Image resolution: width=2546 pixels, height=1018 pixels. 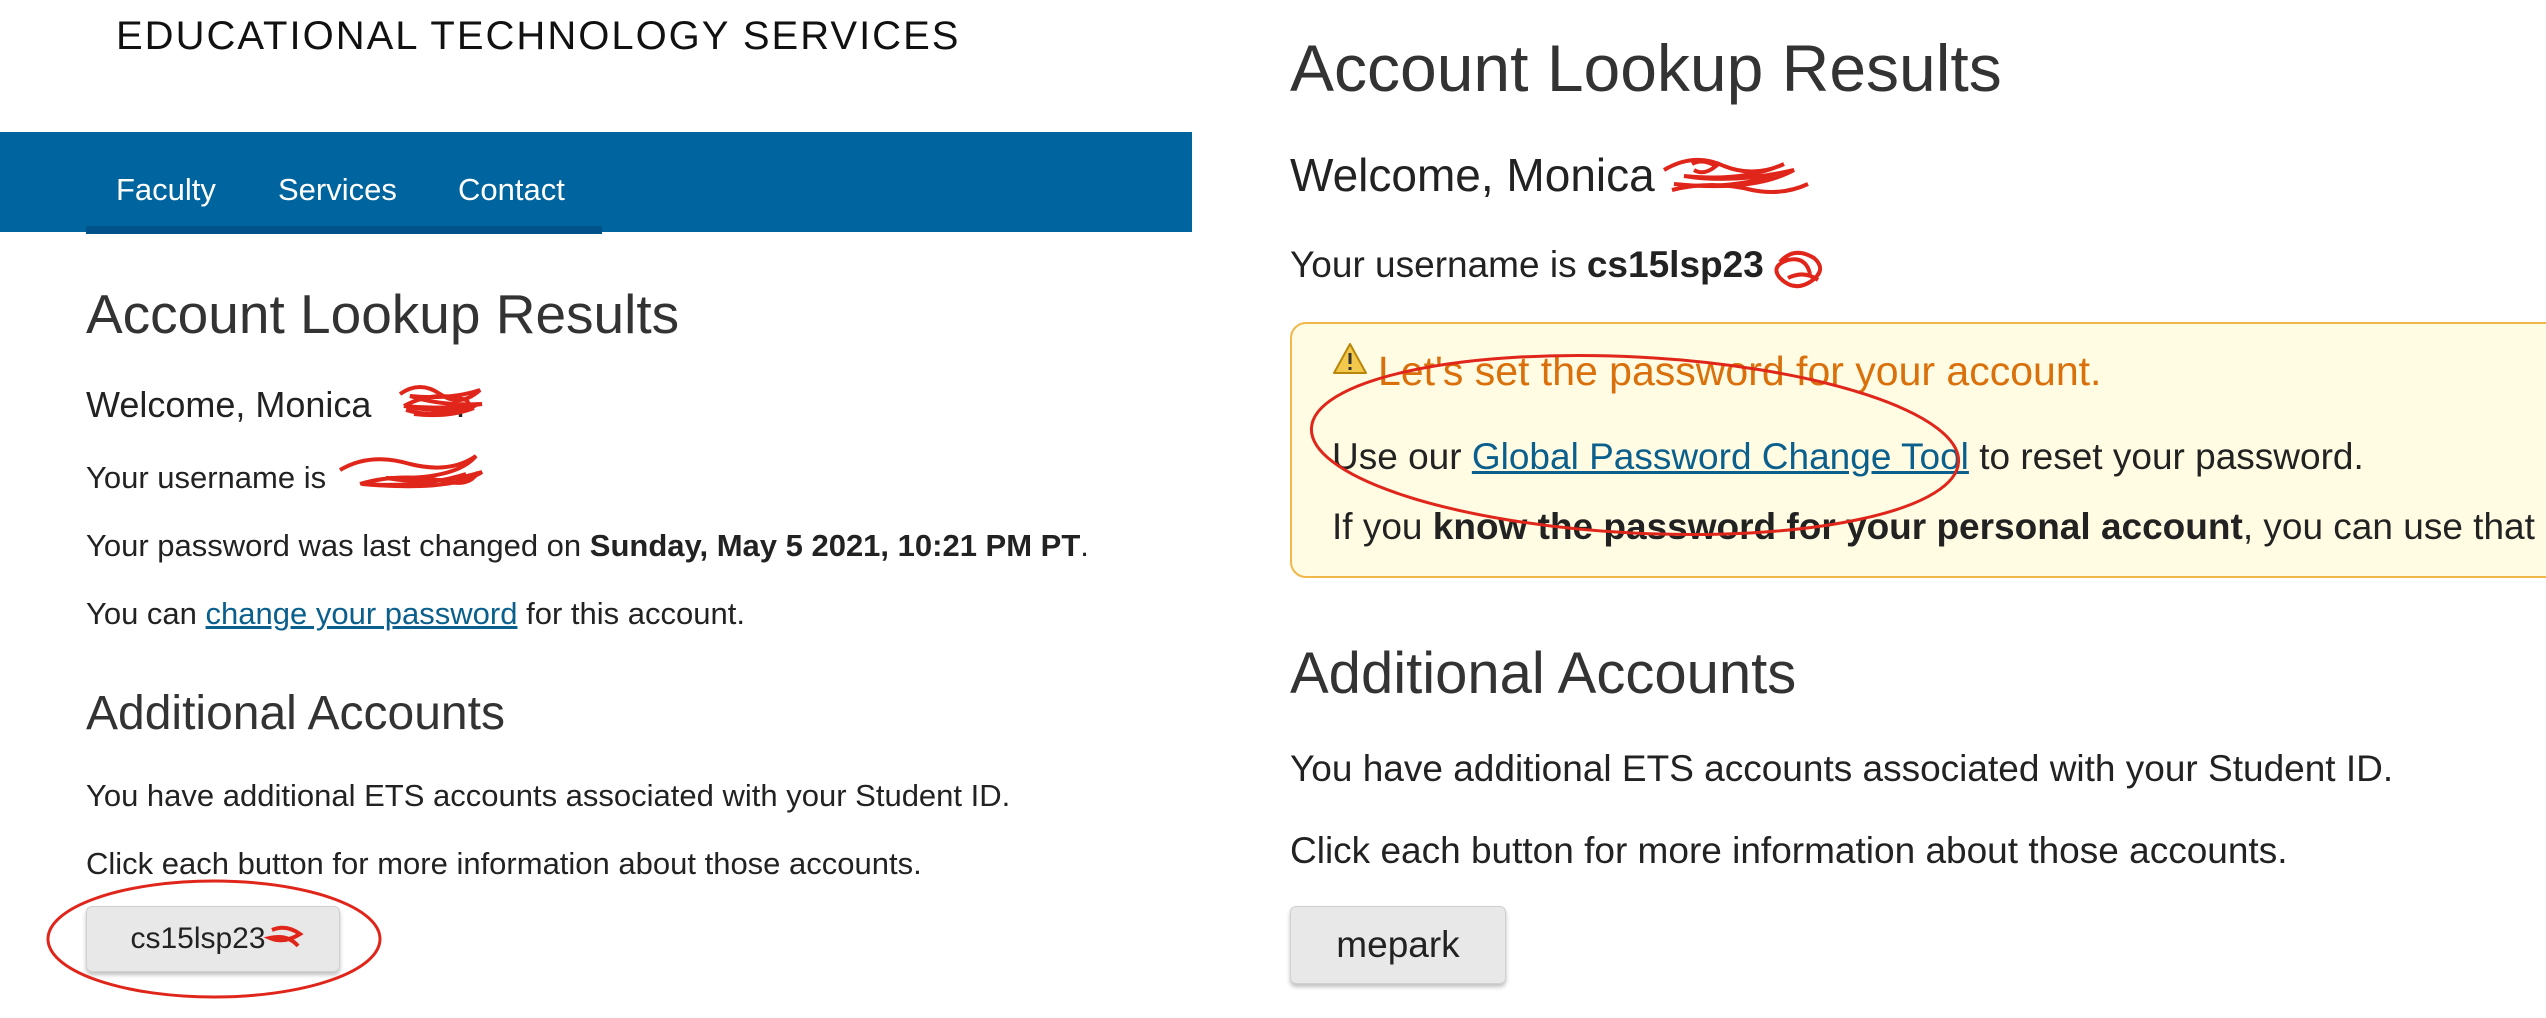 I want to click on nav-underline, so click(x=344, y=230).